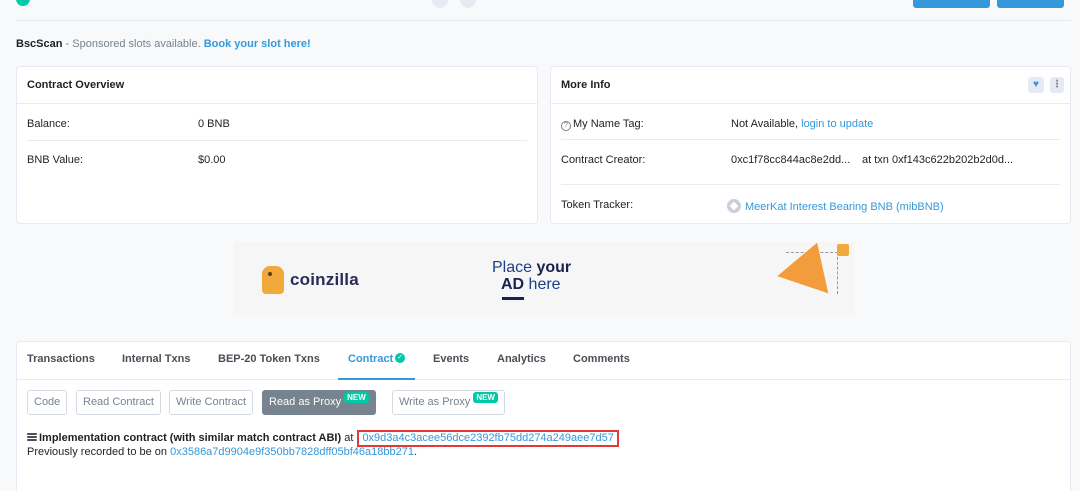 The height and width of the screenshot is (491, 1080). Describe the element at coordinates (875, 160) in the screenshot. I see `at-txn-label: at txn` at that location.